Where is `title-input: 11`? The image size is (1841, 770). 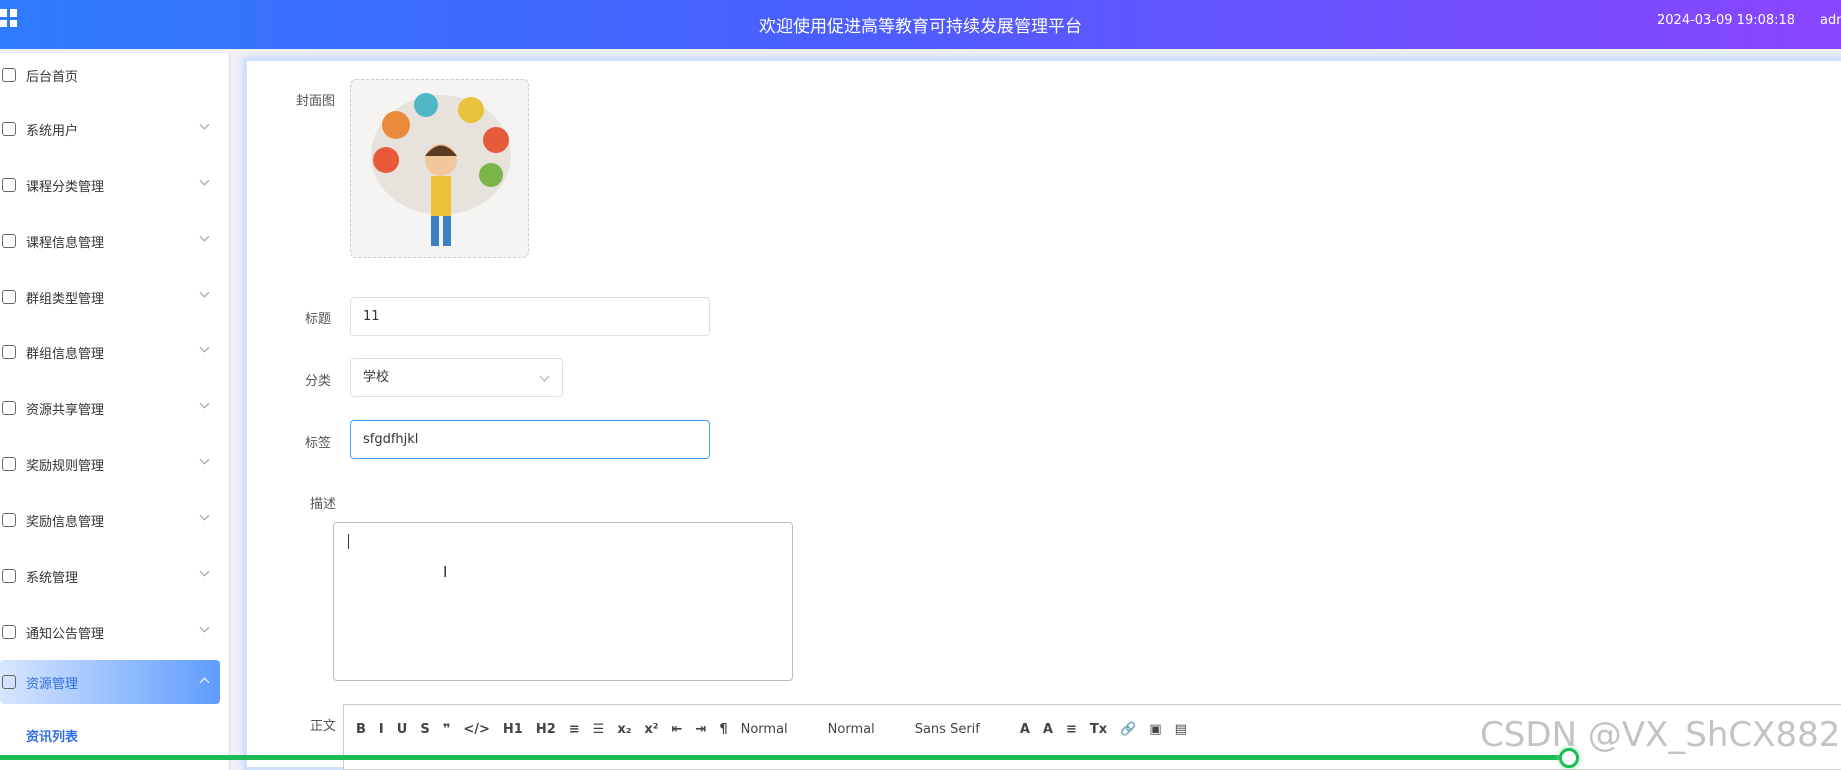 title-input: 11 is located at coordinates (530, 316).